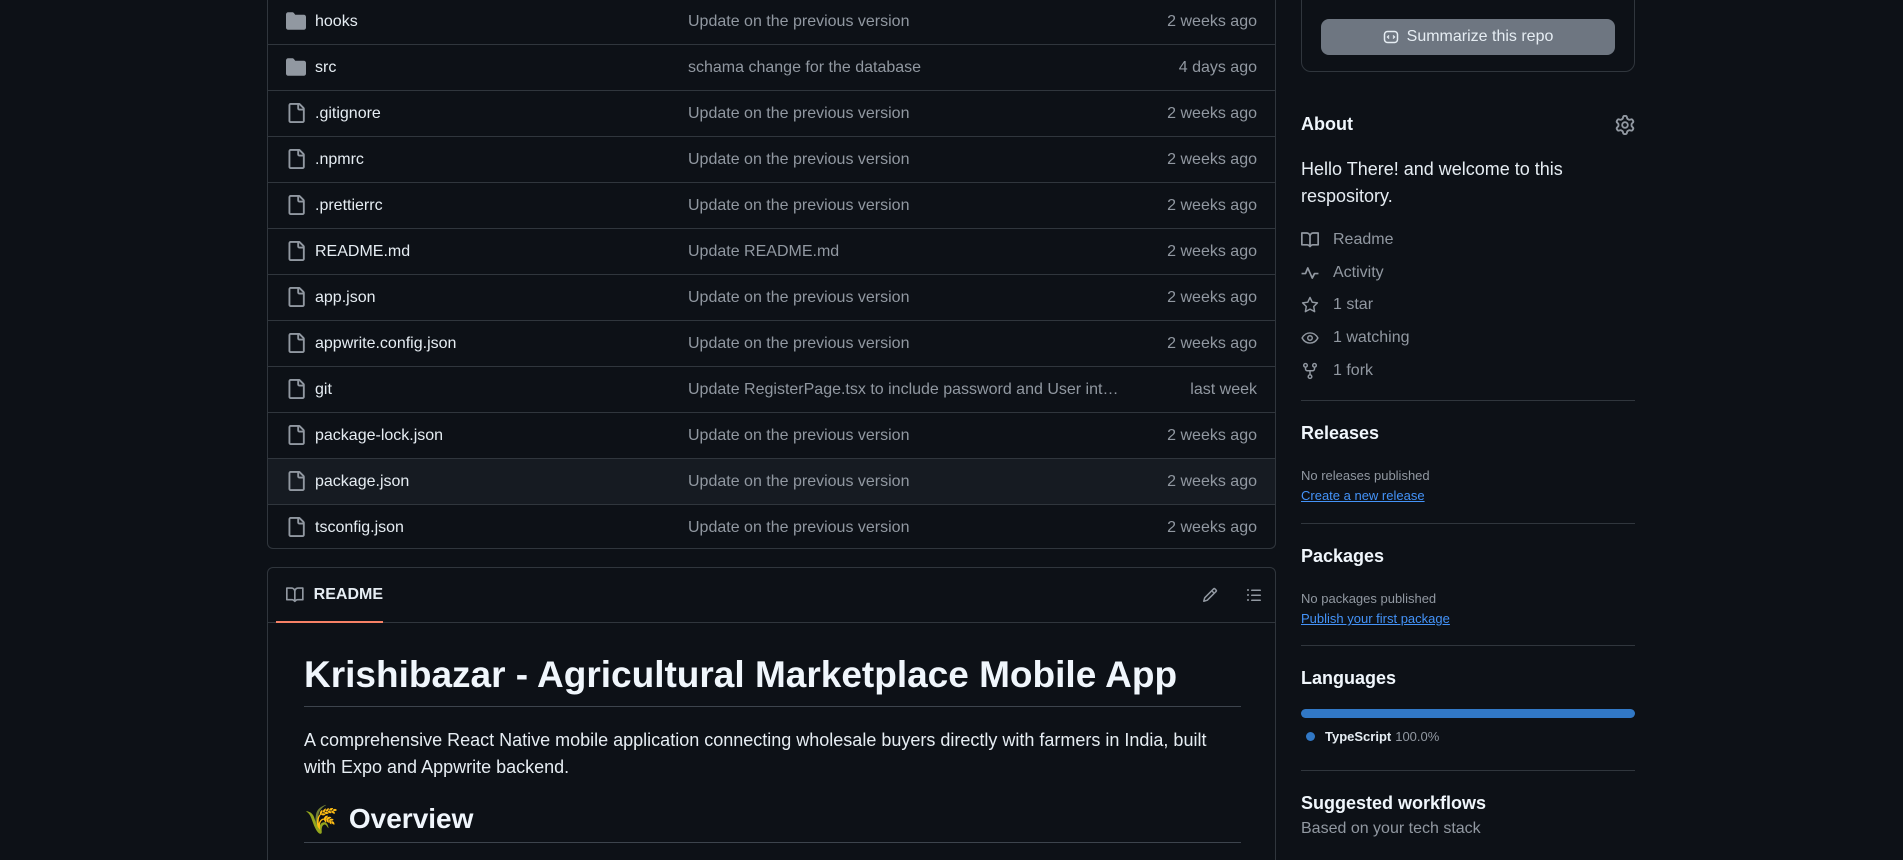 The width and height of the screenshot is (1903, 860). I want to click on fork-icon, so click(1310, 371).